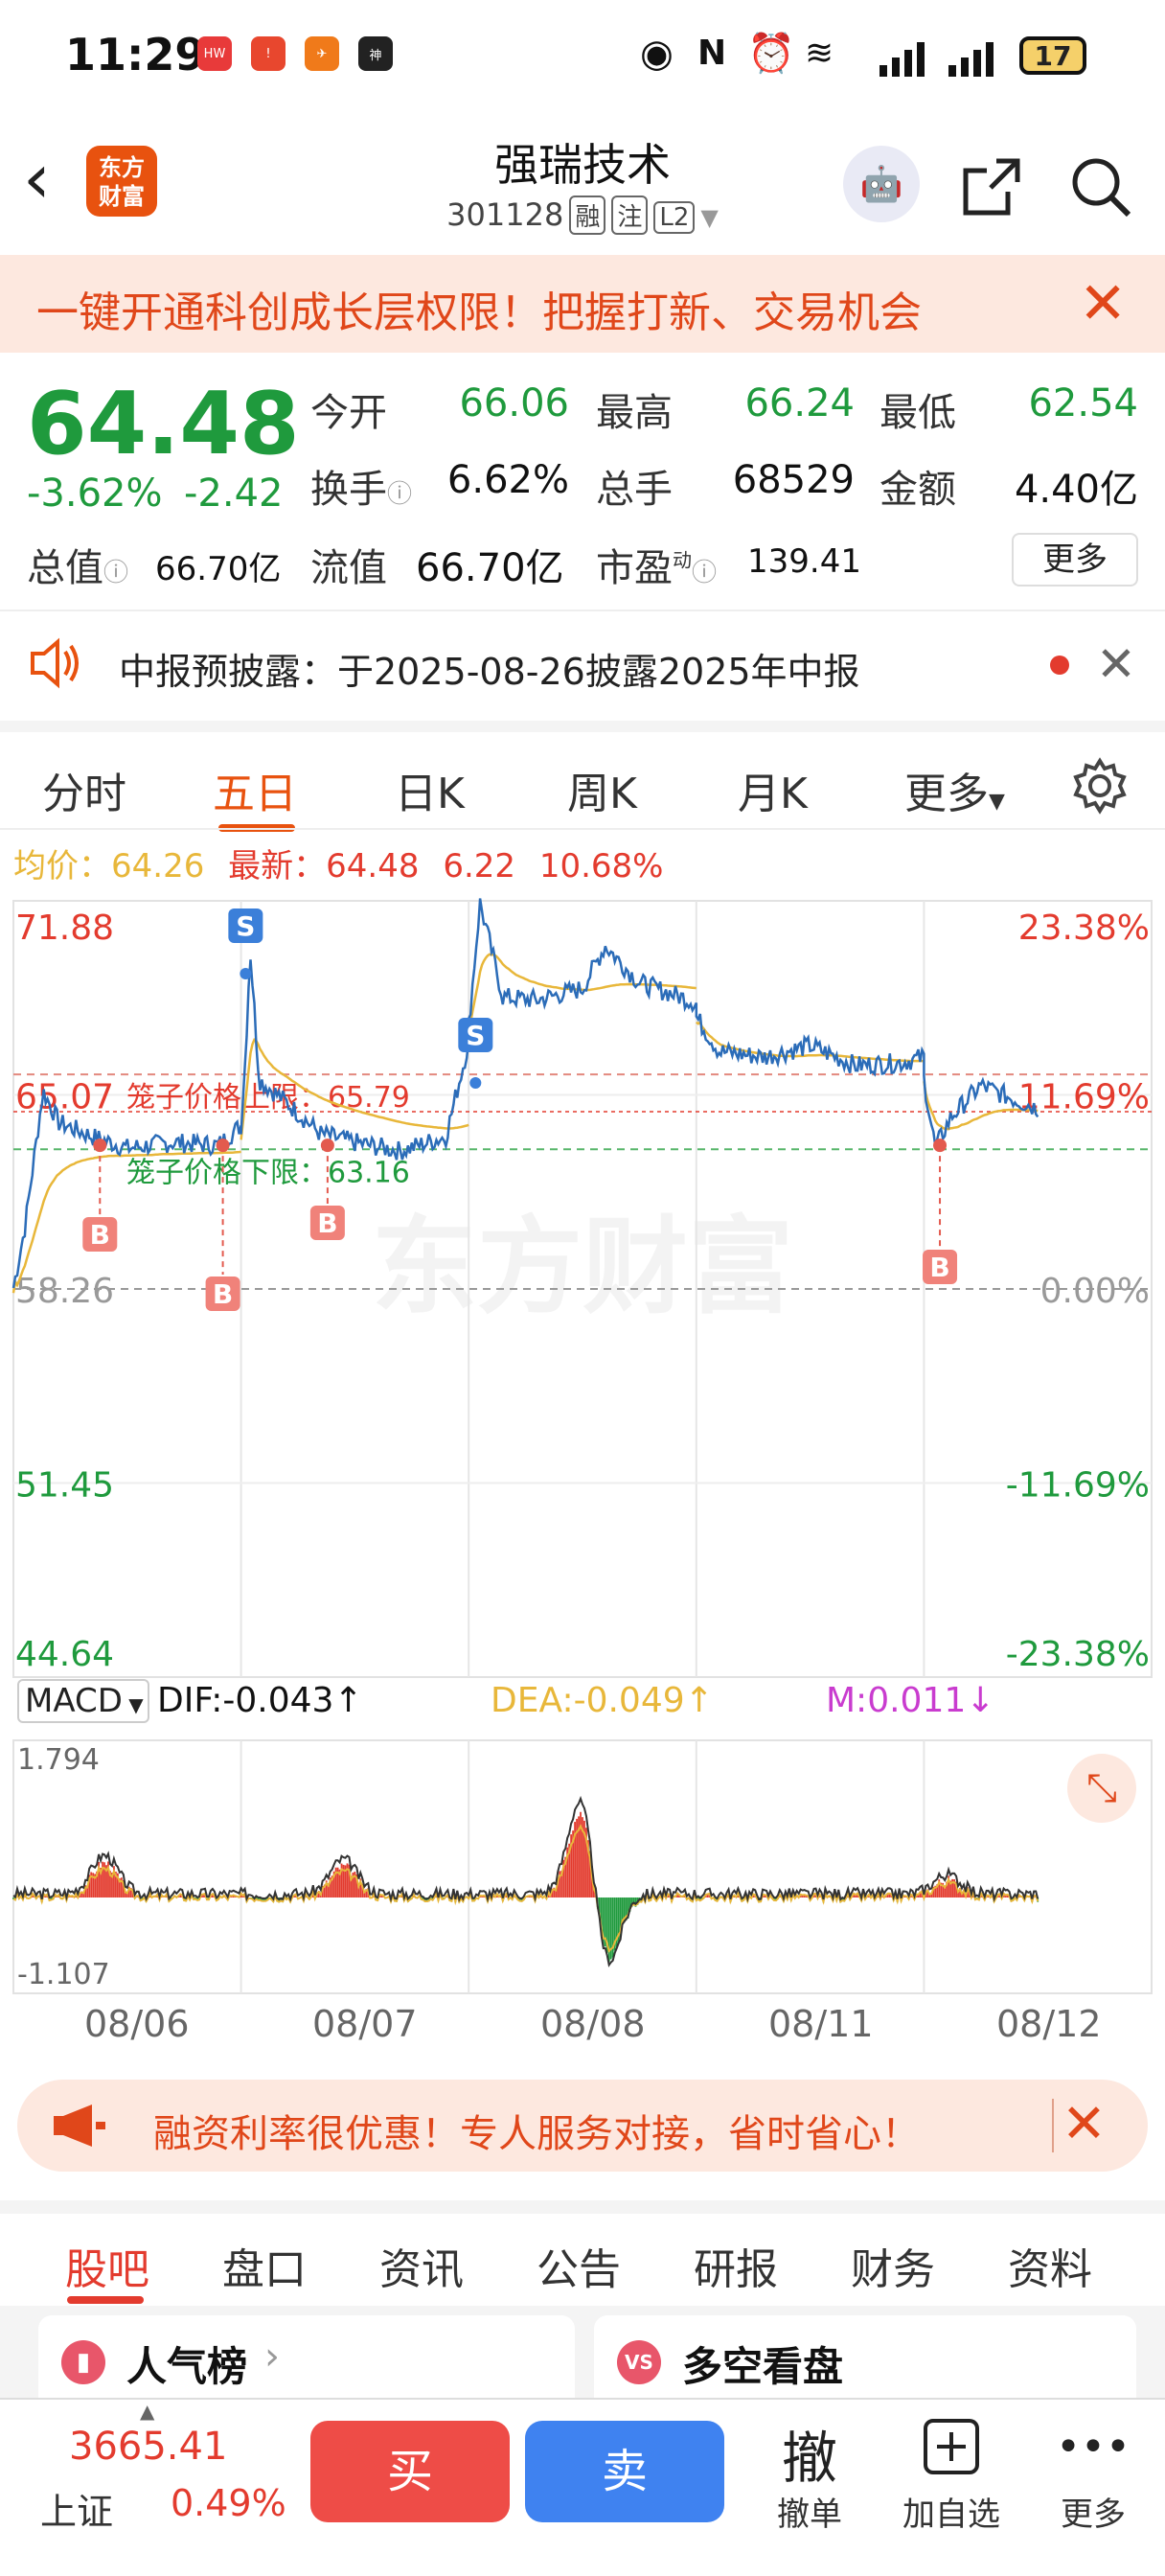 This screenshot has height=2576, width=1165. What do you see at coordinates (430, 789) in the screenshot?
I see `tab-daily-k: 日K` at bounding box center [430, 789].